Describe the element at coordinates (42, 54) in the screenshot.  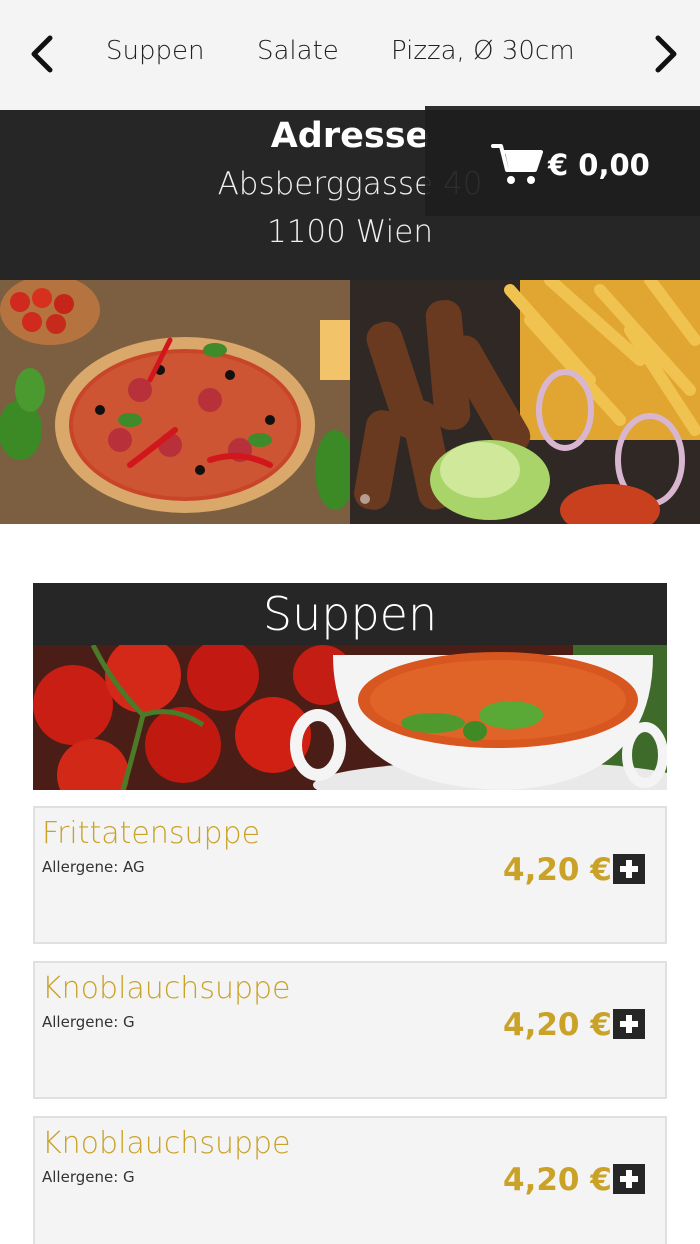
I see `chevron-left-icon` at that location.